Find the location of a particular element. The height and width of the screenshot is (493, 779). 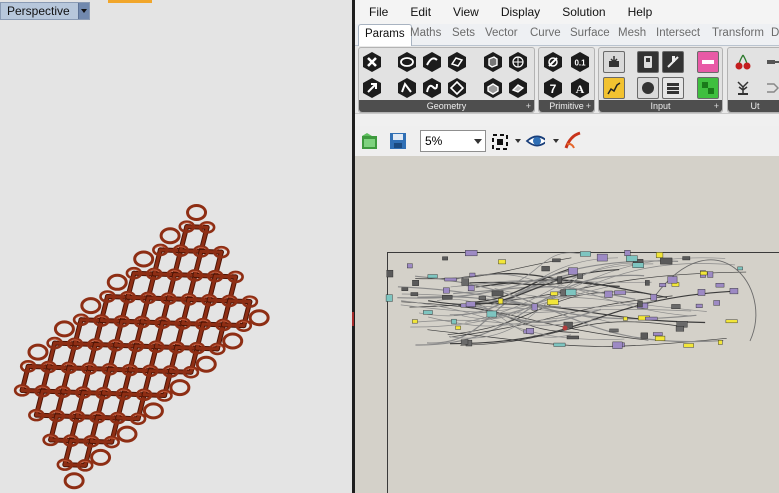

panel-util: Ut is located at coordinates (753, 80).